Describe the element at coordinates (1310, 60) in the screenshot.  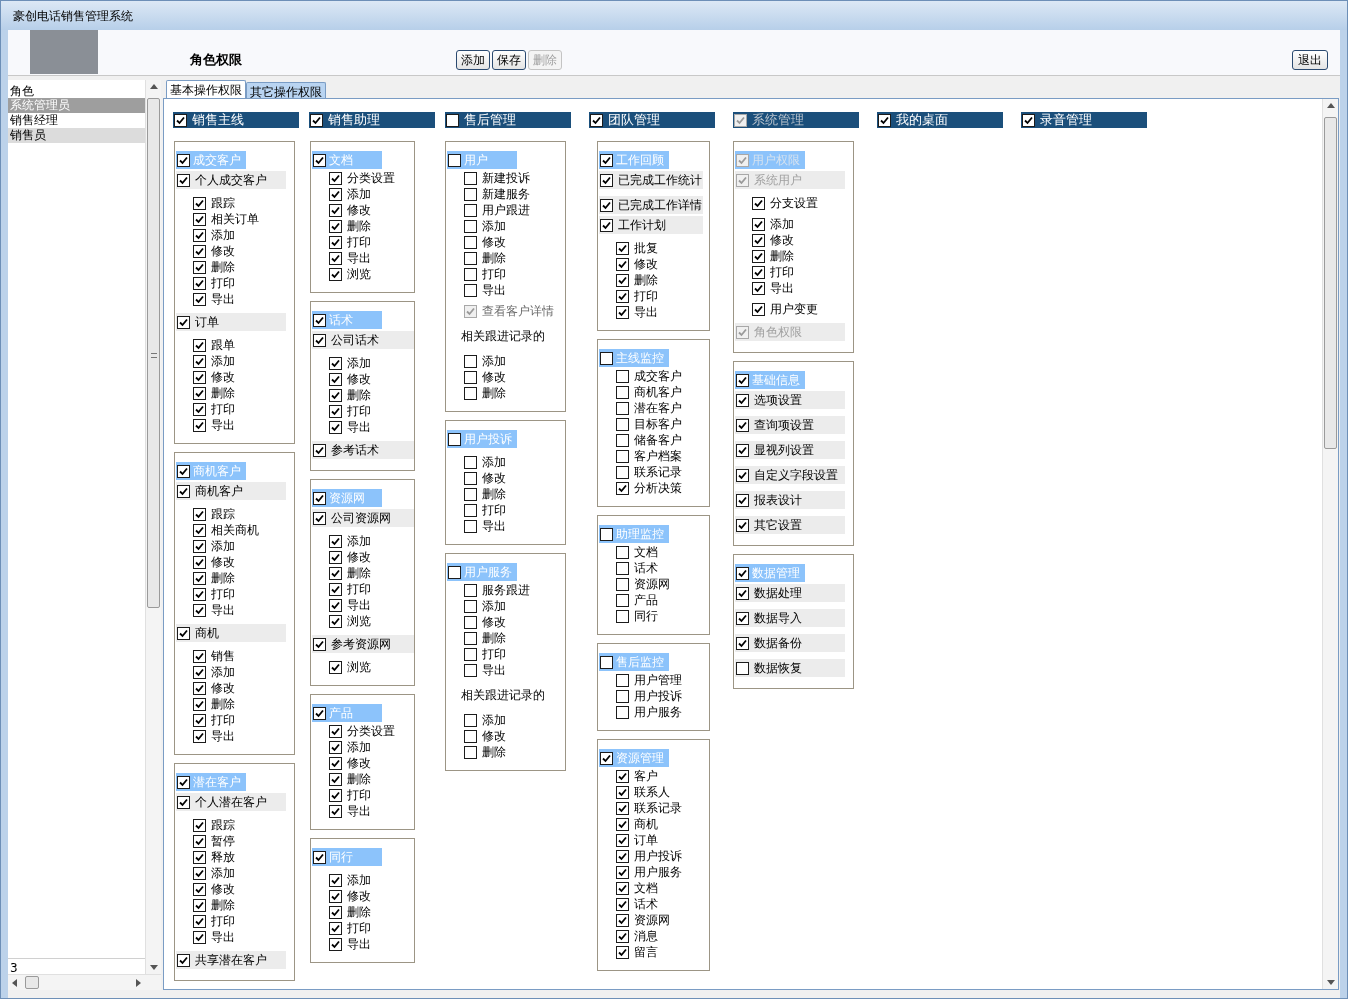
I see `exit-button: 退出` at that location.